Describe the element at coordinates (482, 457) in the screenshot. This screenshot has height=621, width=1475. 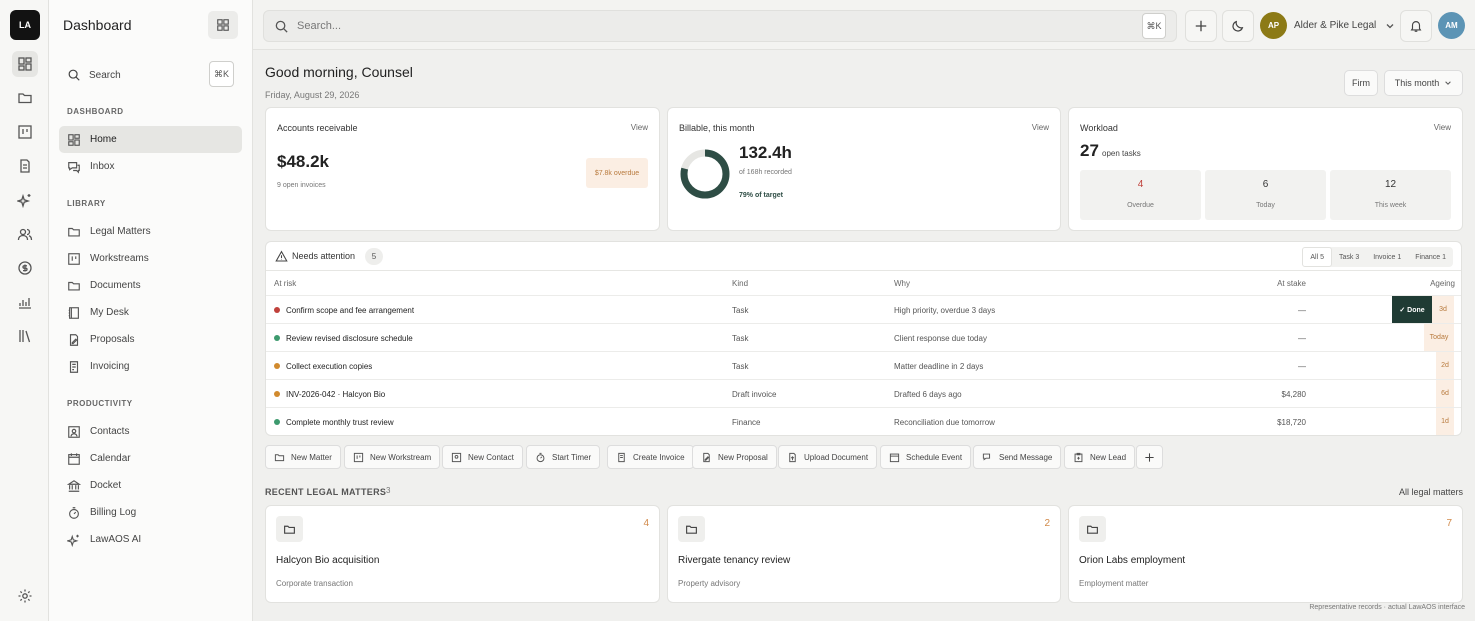
I see `new-contact-button: New Contact` at that location.